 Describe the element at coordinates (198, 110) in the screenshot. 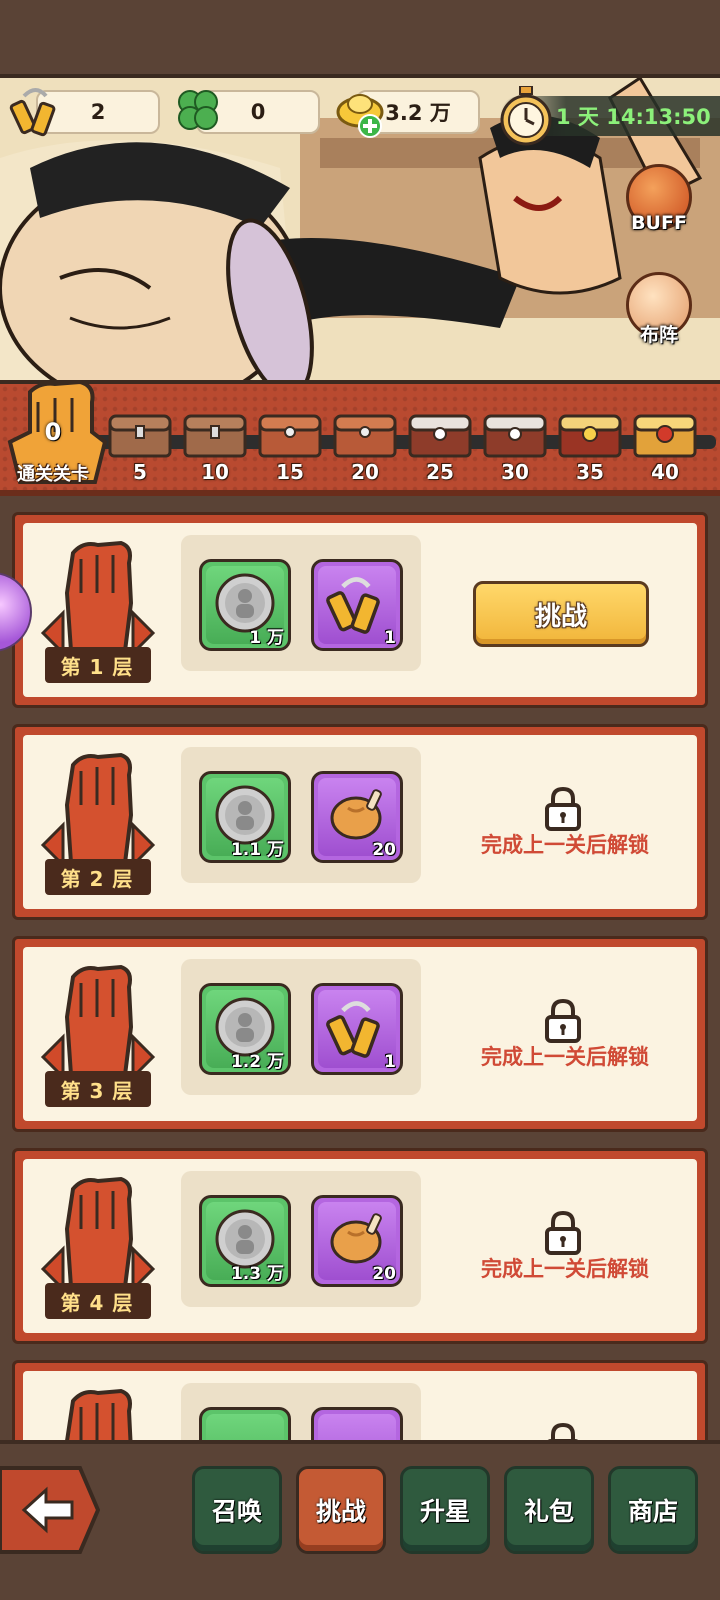

I see `clover-icon` at that location.